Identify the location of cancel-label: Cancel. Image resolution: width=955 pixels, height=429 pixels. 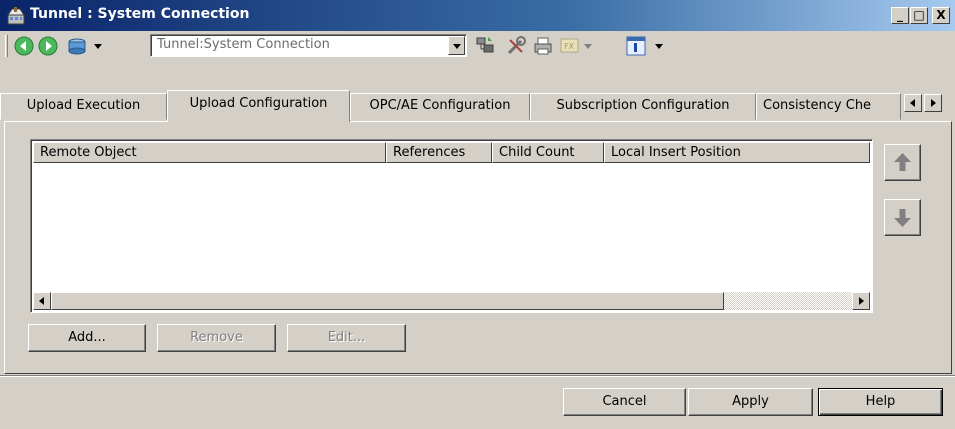
(624, 401).